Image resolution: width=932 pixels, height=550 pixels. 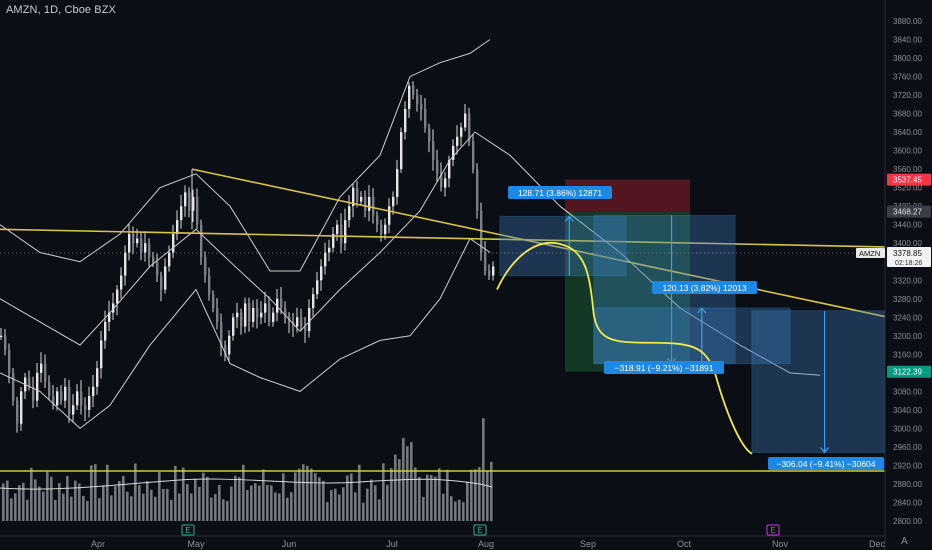 What do you see at coordinates (907, 95) in the screenshot?
I see `price-tick-label: 3720.00` at bounding box center [907, 95].